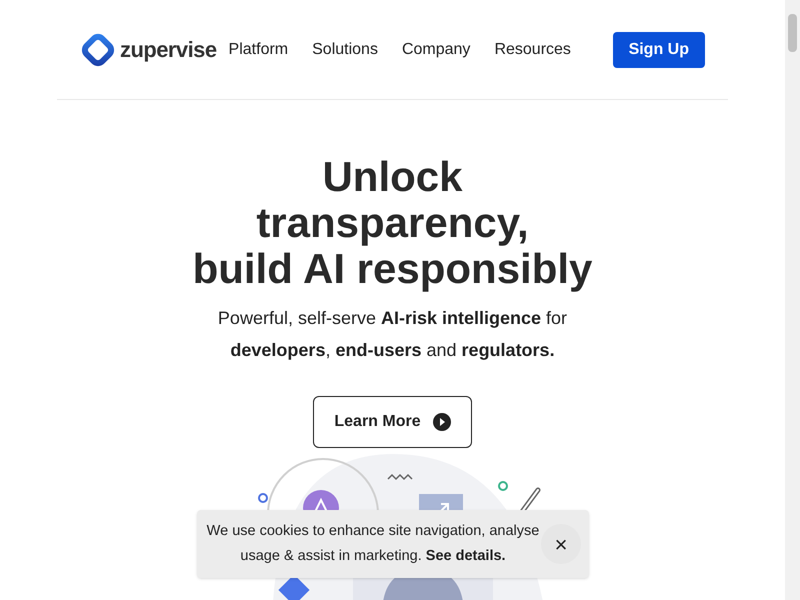 This screenshot has width=800, height=600. What do you see at coordinates (441, 422) in the screenshot?
I see `play-icon` at bounding box center [441, 422].